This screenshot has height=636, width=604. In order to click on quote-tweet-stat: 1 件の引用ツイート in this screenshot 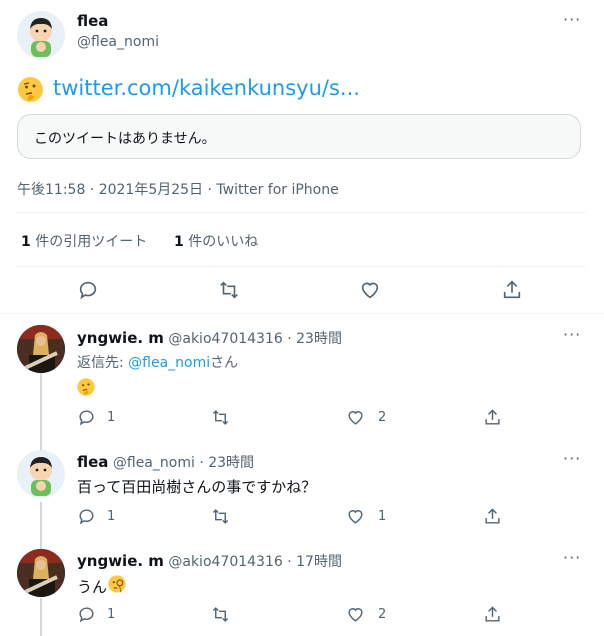, I will do `click(84, 241)`.